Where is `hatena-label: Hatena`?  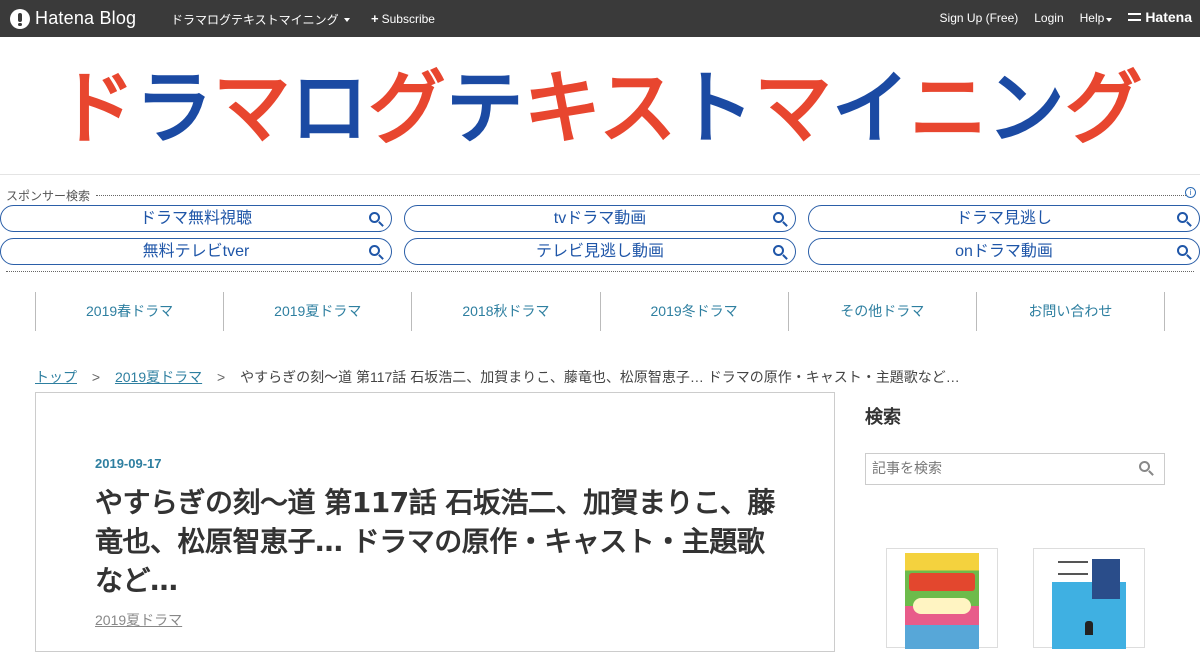
hatena-label: Hatena is located at coordinates (1168, 17).